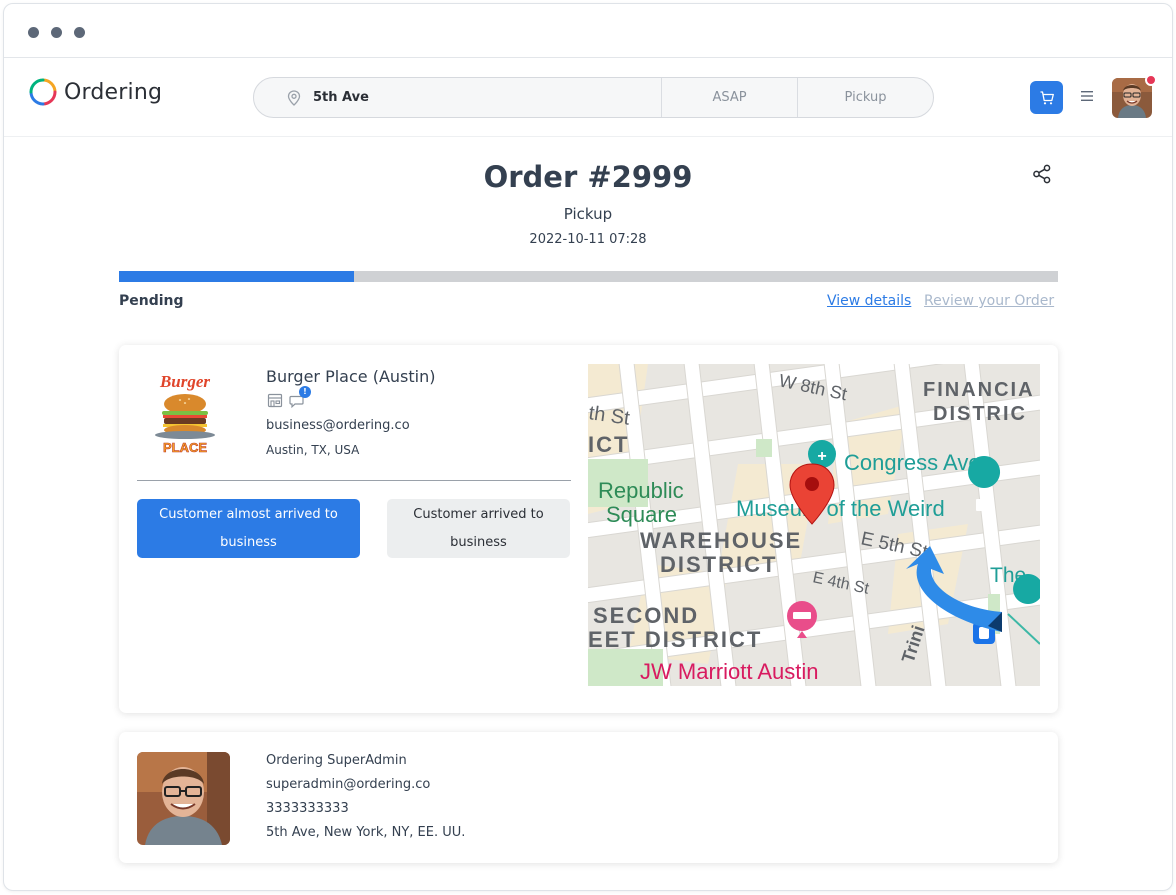  I want to click on order-progress-fill, so click(236, 276).